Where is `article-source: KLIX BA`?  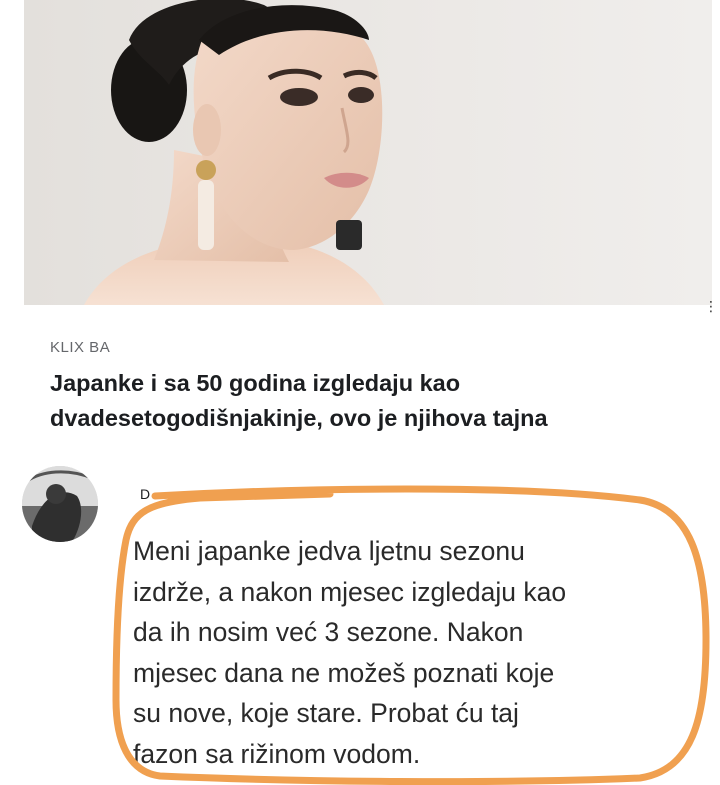 article-source: KLIX BA is located at coordinates (80, 347).